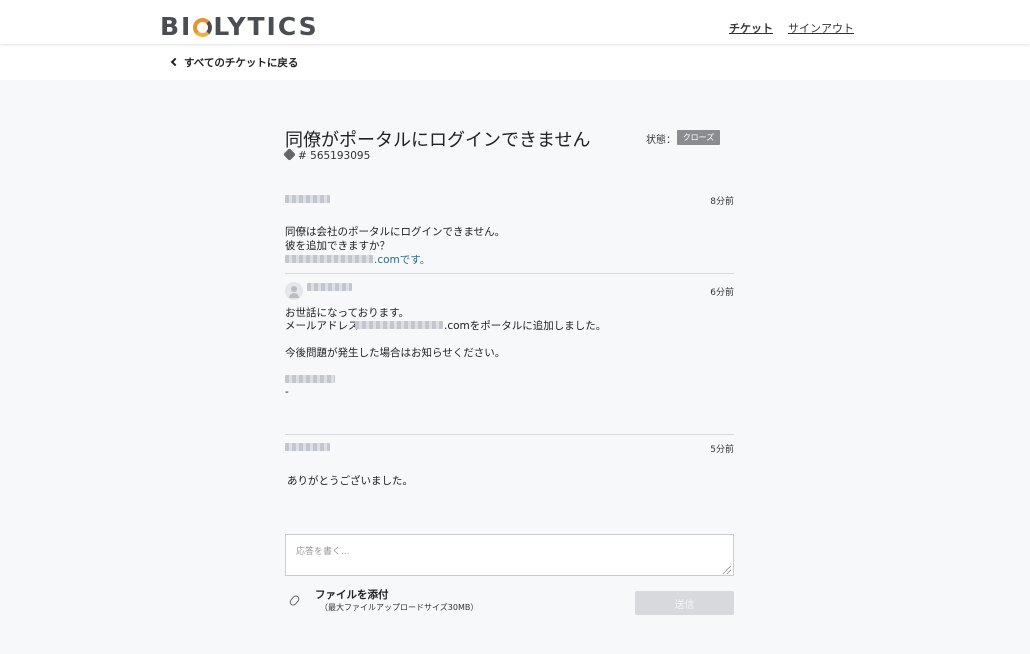  Describe the element at coordinates (287, 392) in the screenshot. I see `signature-dash: -` at that location.